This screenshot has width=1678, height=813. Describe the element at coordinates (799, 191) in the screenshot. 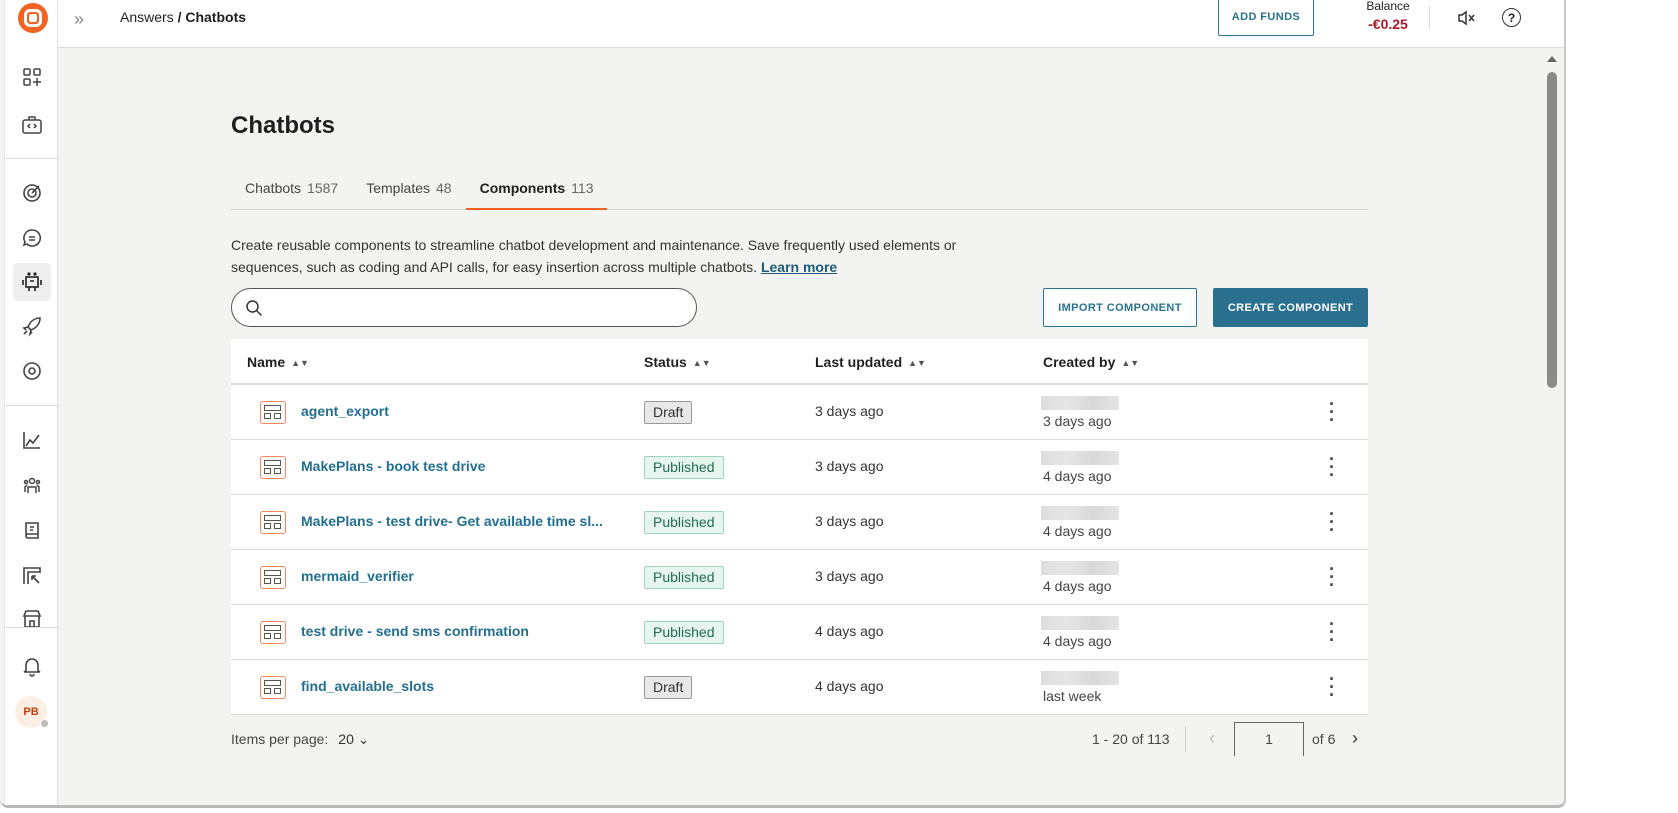

I see `tab-bar: Chatbots 1587 Templates 48 Components 113` at that location.